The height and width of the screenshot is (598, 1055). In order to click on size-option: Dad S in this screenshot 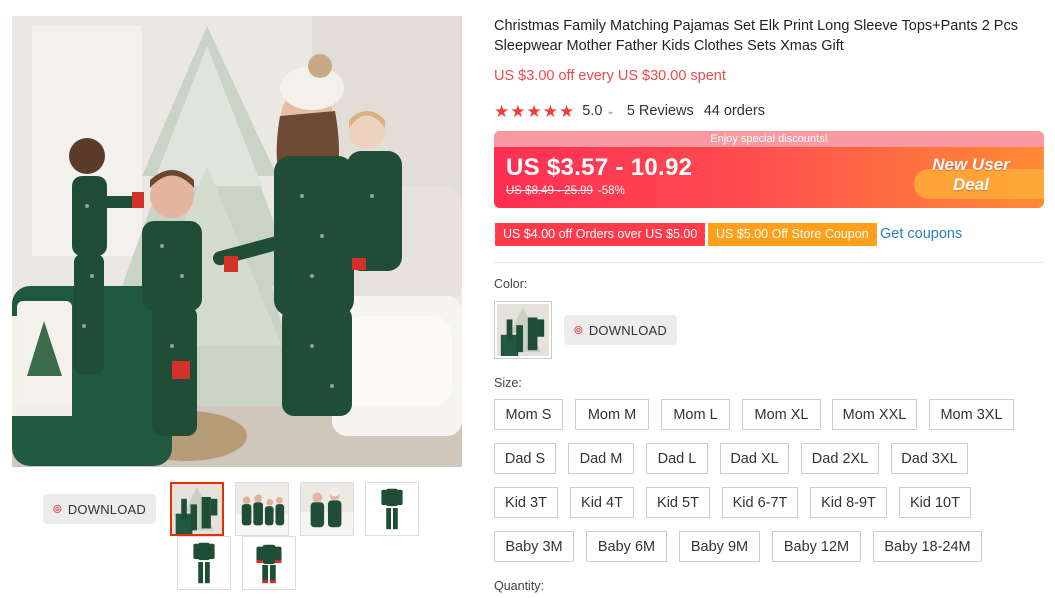, I will do `click(525, 458)`.